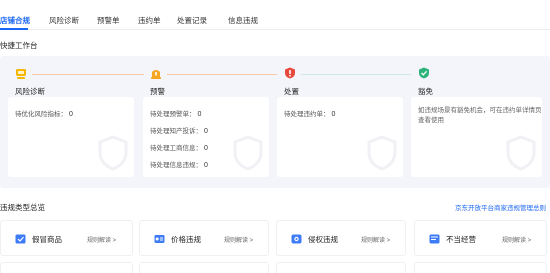 The image size is (550, 273). I want to click on disposal-shield-icon, so click(290, 73).